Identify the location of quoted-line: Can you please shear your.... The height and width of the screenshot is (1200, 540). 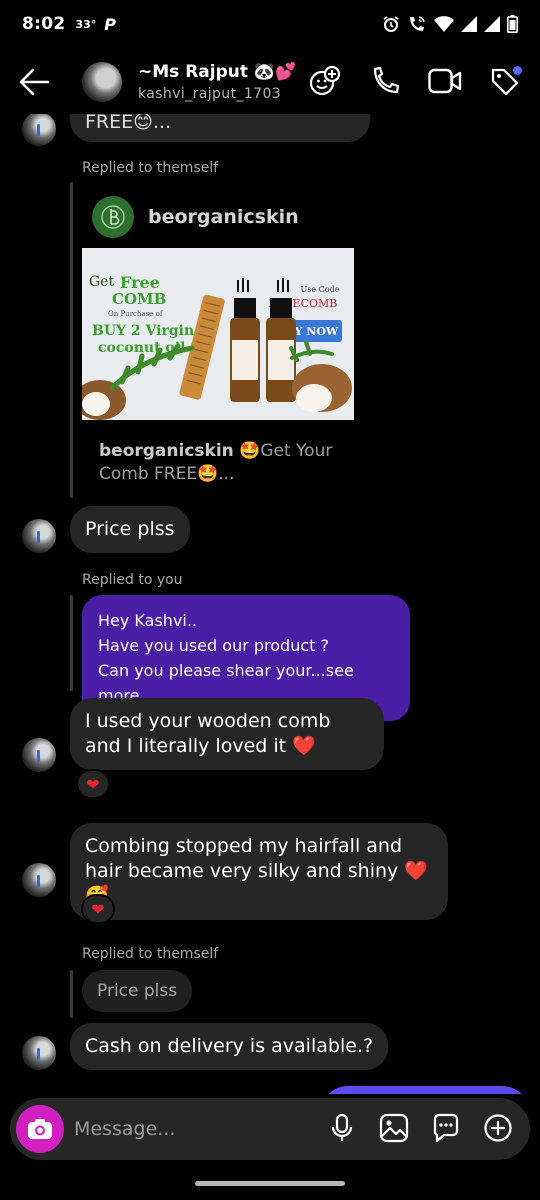
(212, 670).